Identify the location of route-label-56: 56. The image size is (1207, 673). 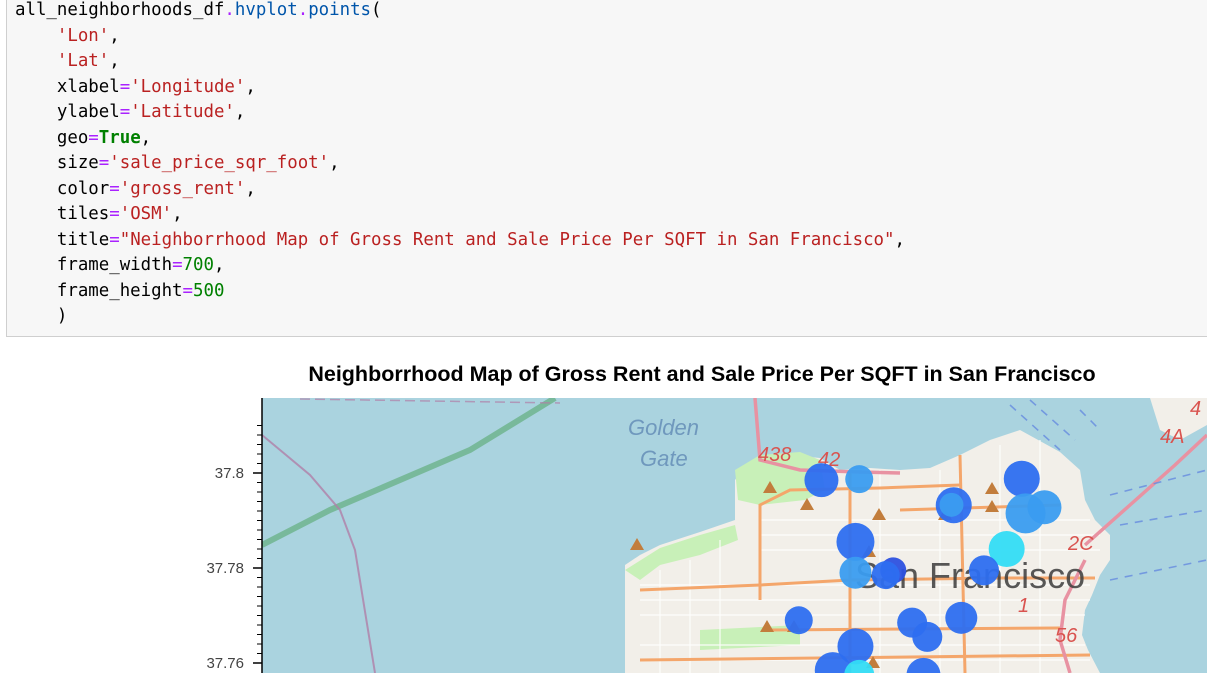
(1066, 636).